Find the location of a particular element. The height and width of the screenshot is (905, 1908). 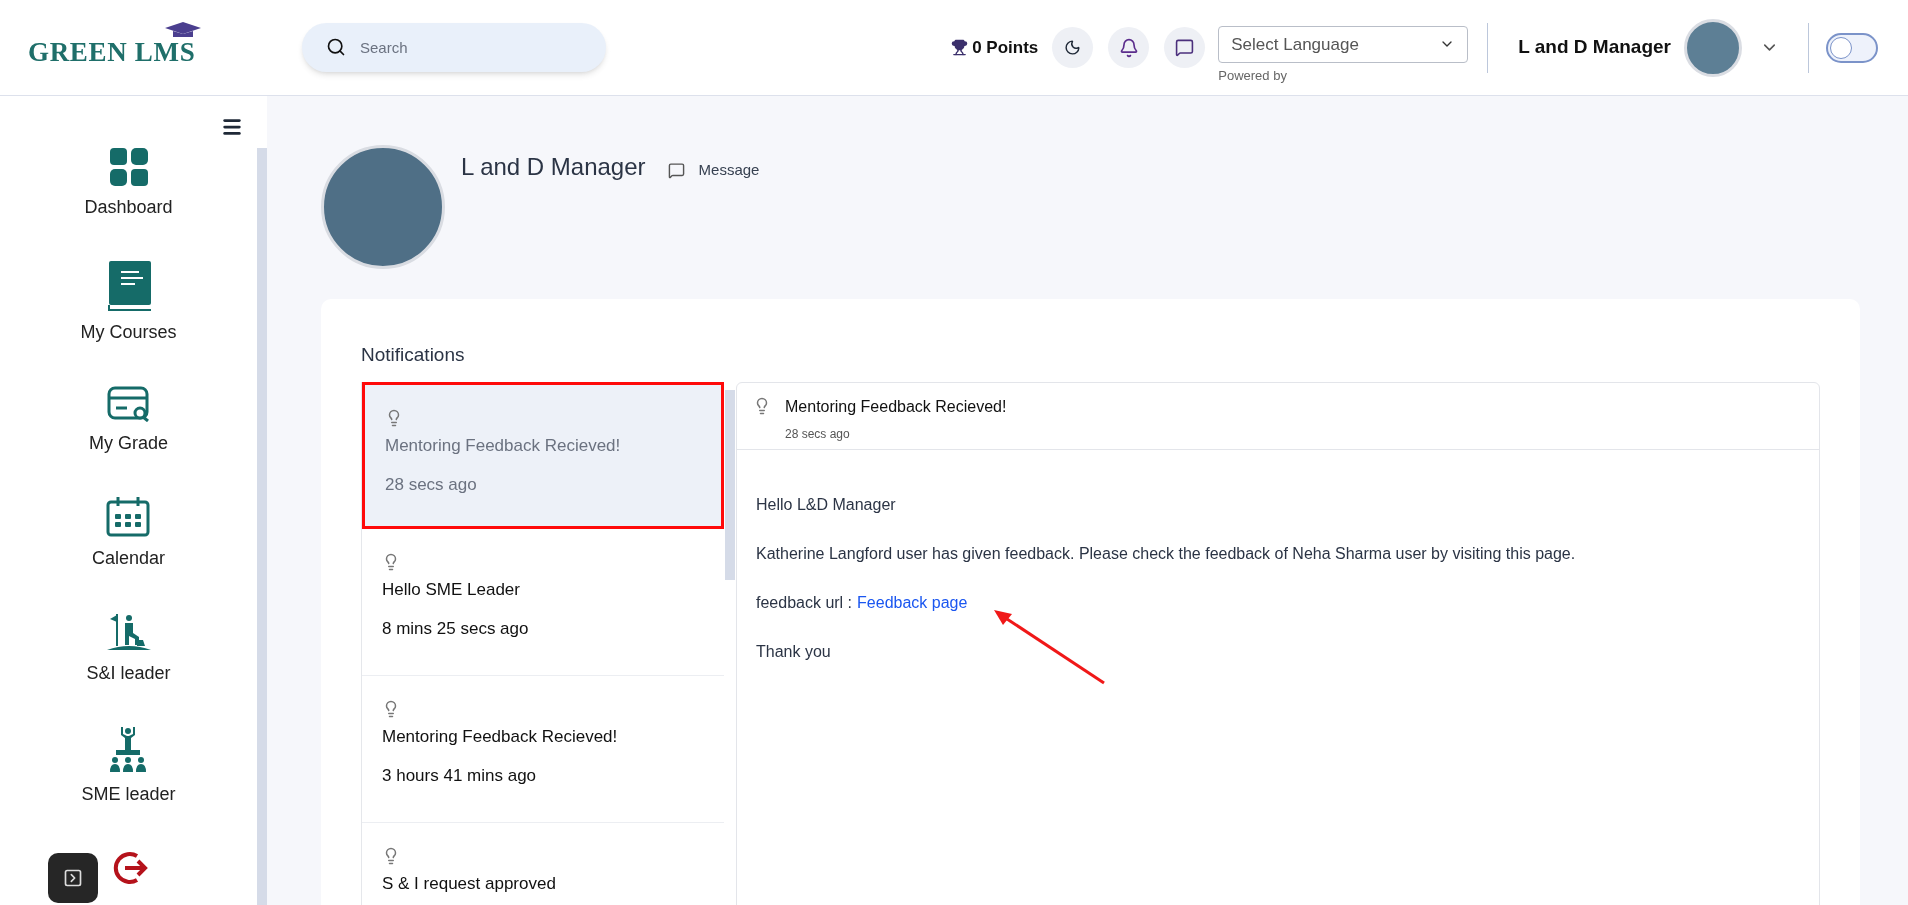

detail-time: 28 secs ago is located at coordinates (818, 434).